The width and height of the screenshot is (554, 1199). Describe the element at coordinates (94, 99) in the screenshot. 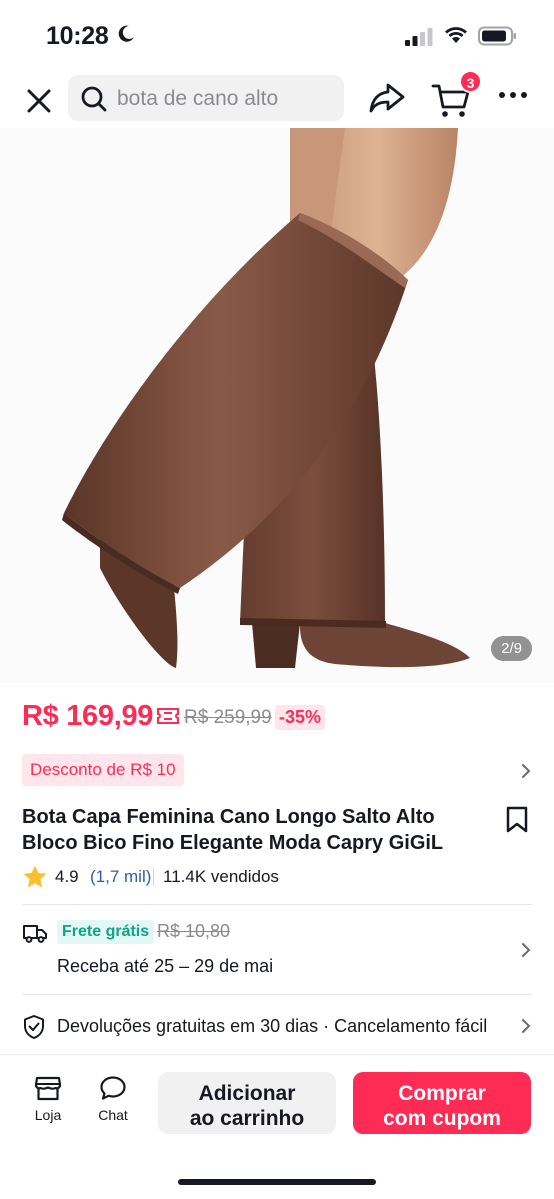

I see `search-icon` at that location.